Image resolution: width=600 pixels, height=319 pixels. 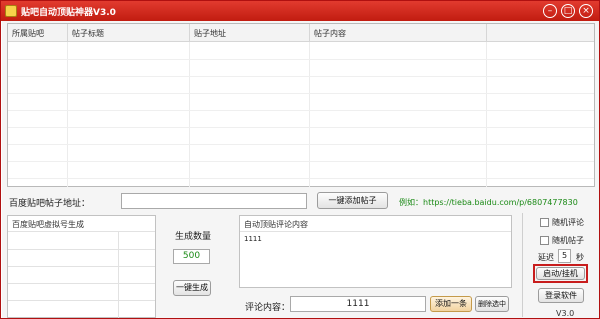 What do you see at coordinates (522, 265) in the screenshot?
I see `options-separator` at bounding box center [522, 265].